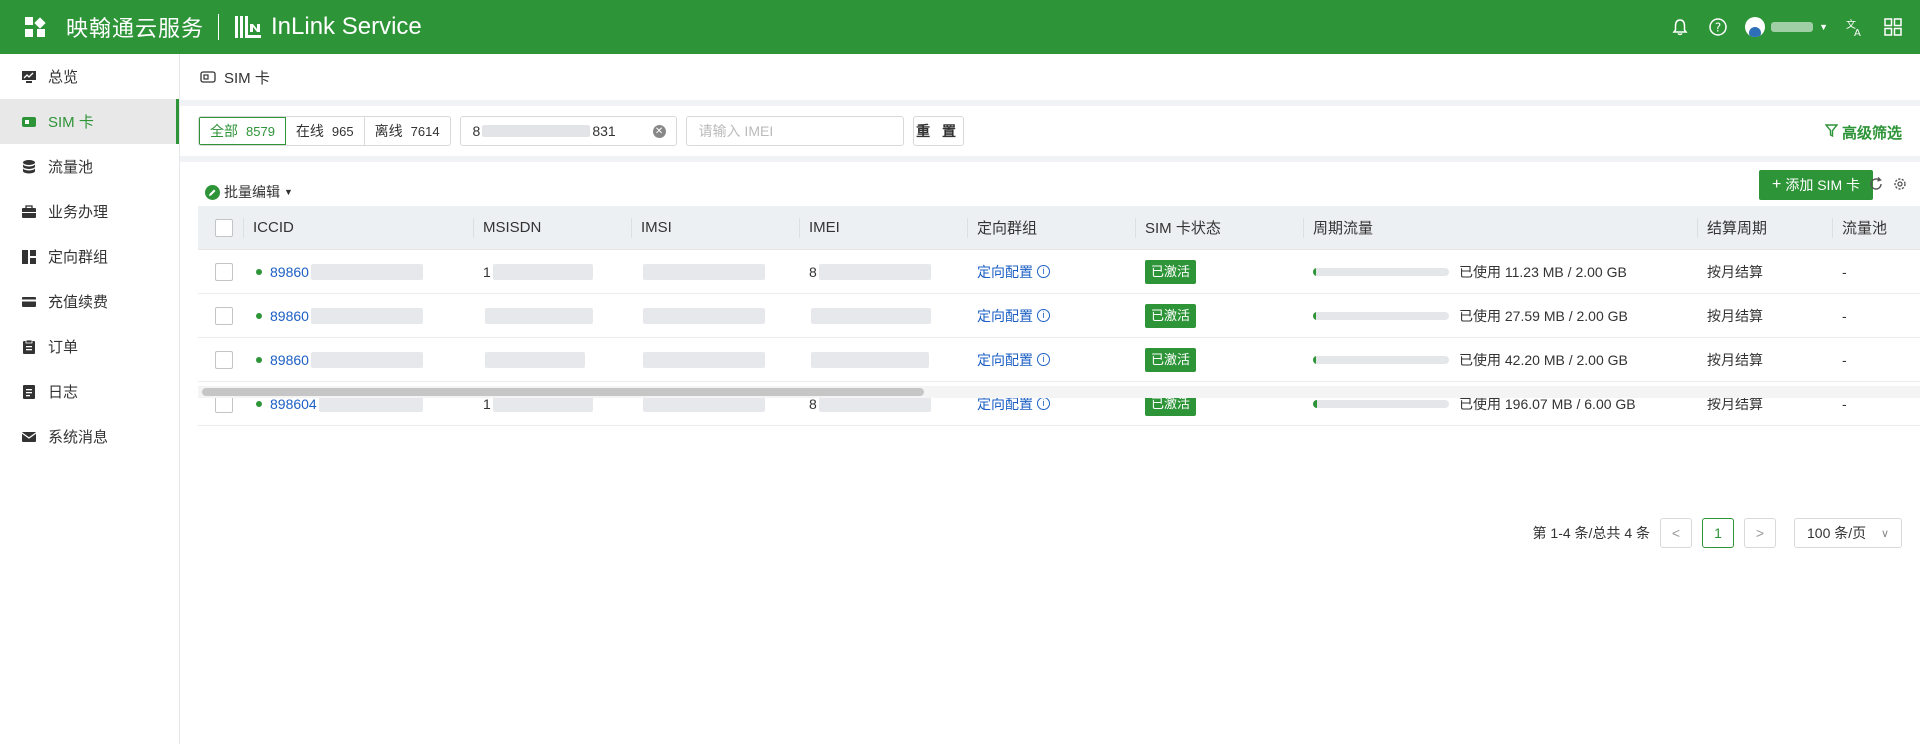 This screenshot has width=1920, height=744. I want to click on settings-icon, so click(1900, 184).